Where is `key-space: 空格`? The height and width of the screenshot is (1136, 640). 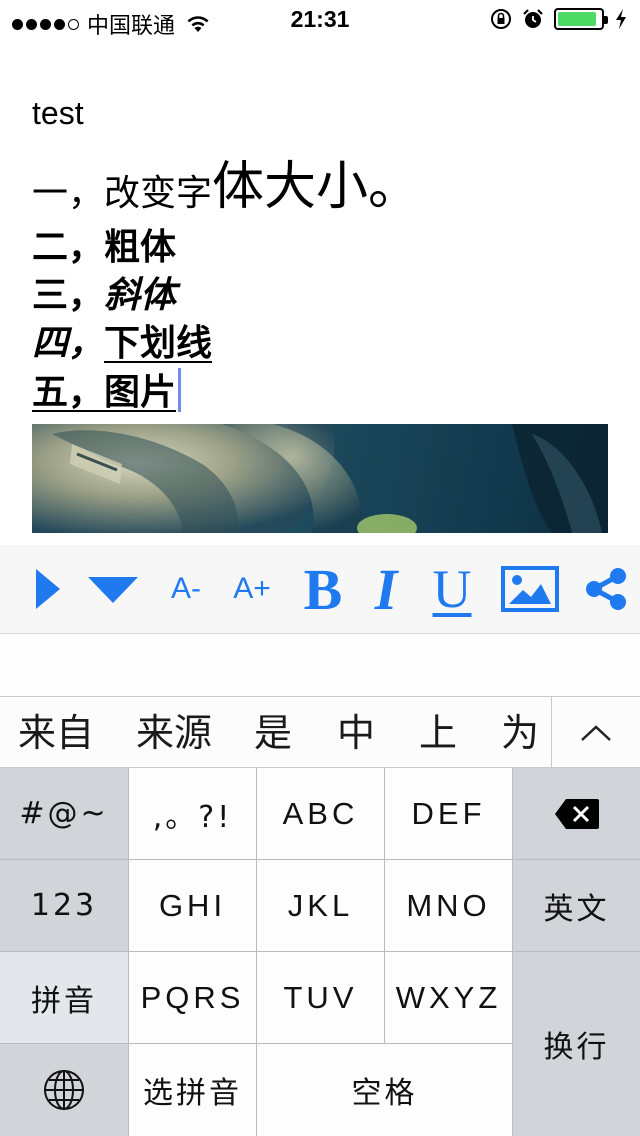
key-space: 空格 is located at coordinates (384, 1090).